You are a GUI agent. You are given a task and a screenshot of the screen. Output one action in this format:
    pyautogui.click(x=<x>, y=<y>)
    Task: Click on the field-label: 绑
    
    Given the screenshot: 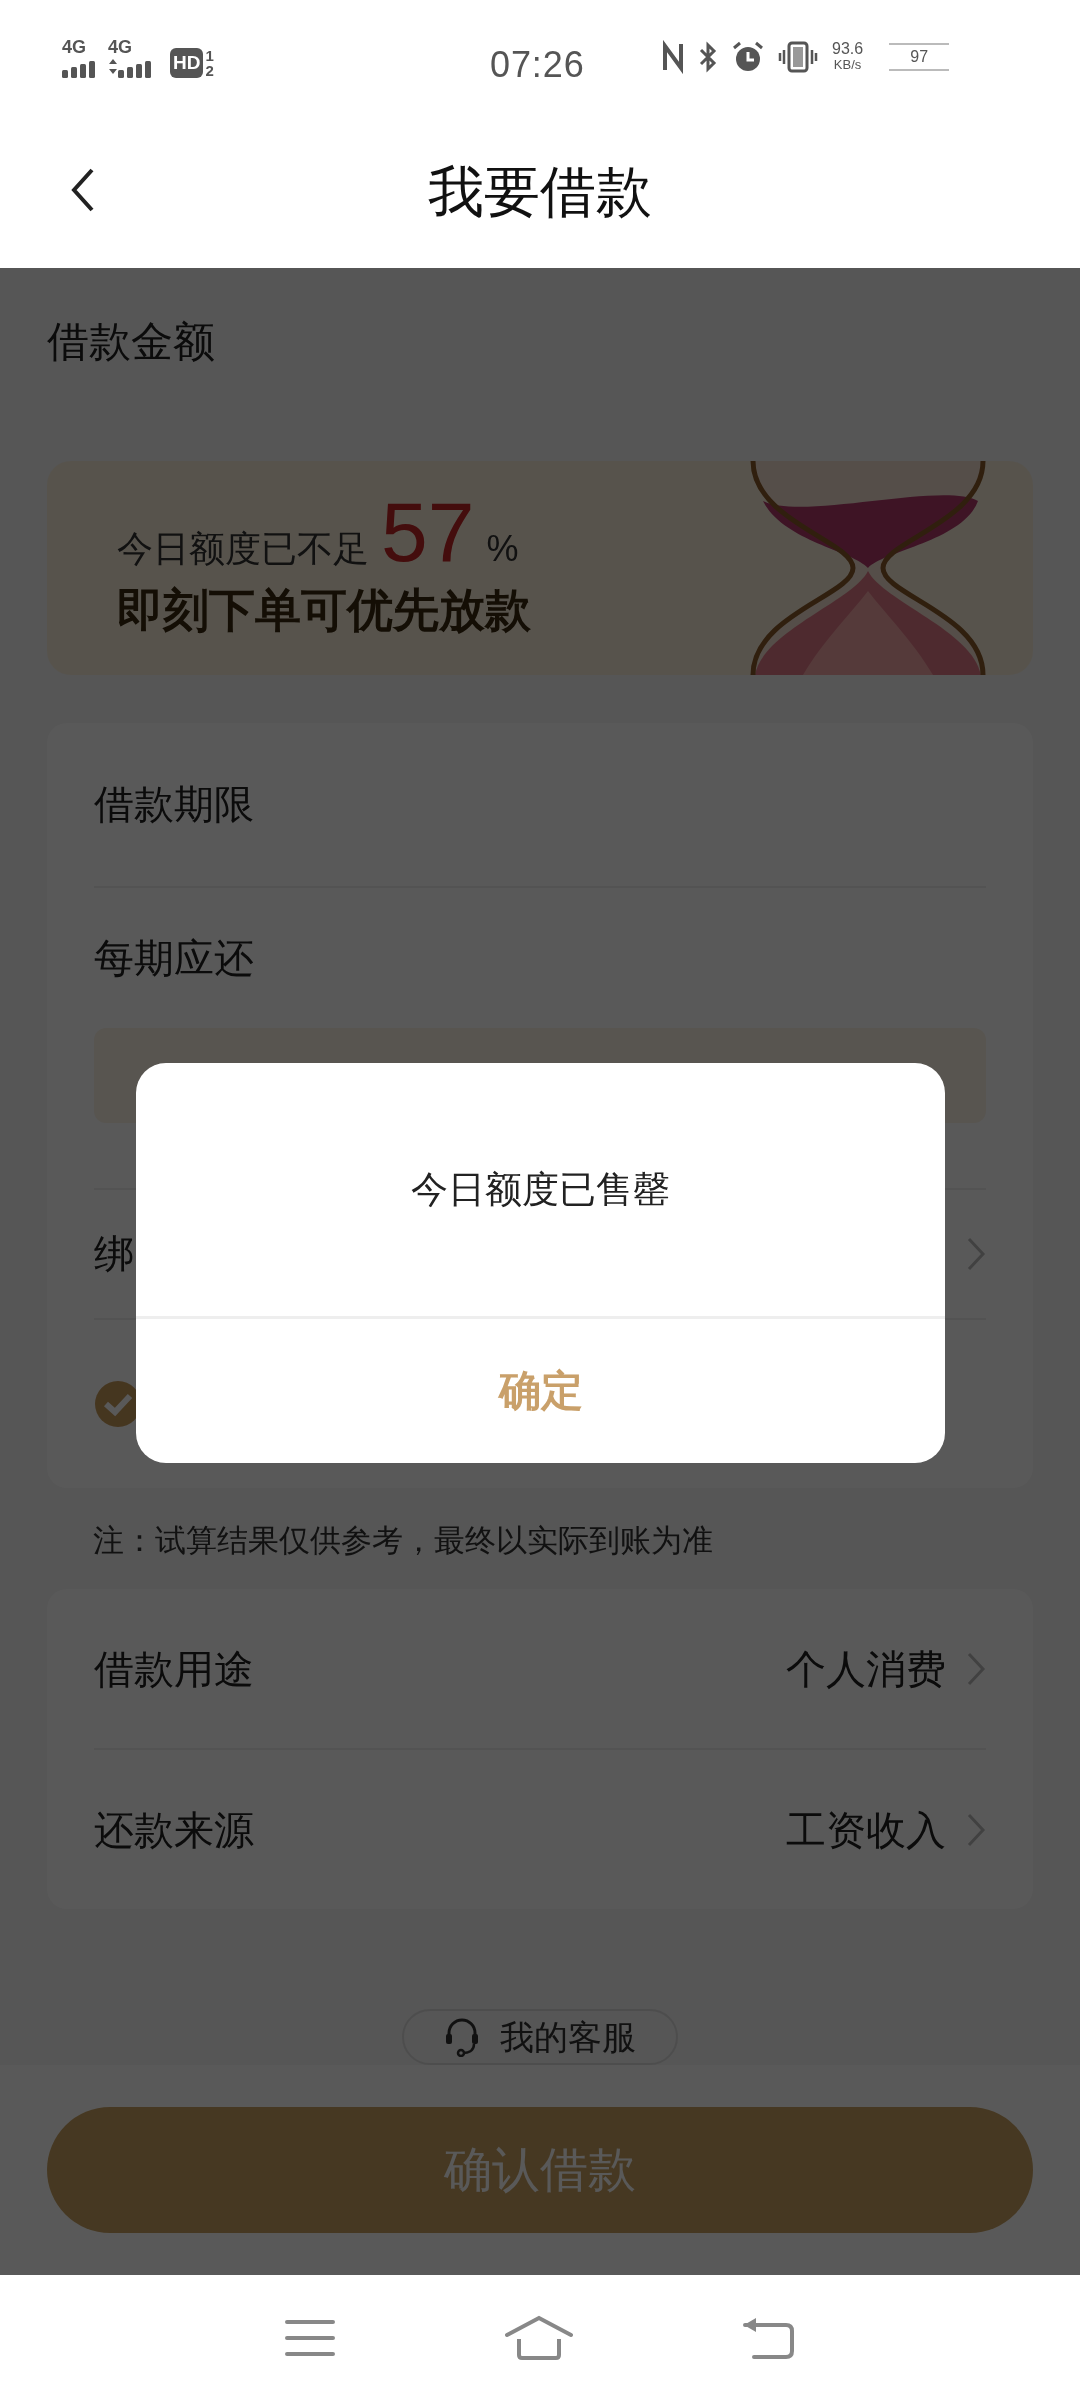 What is the action you would take?
    pyautogui.click(x=114, y=1254)
    